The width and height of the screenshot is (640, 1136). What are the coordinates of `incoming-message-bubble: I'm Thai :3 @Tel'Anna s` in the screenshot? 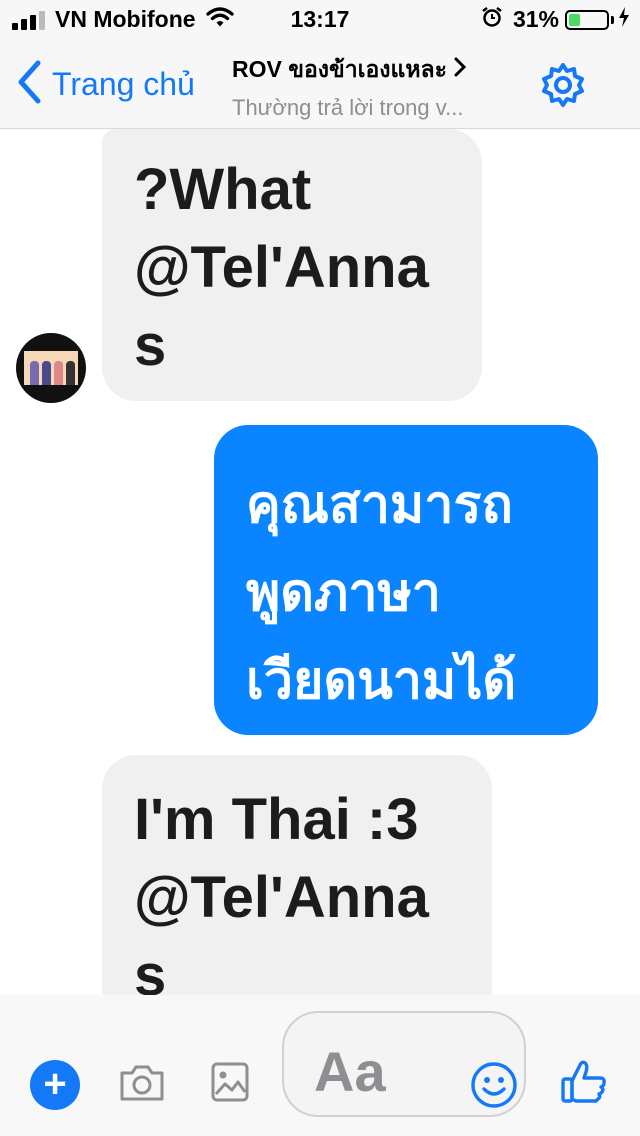 It's located at (297, 875).